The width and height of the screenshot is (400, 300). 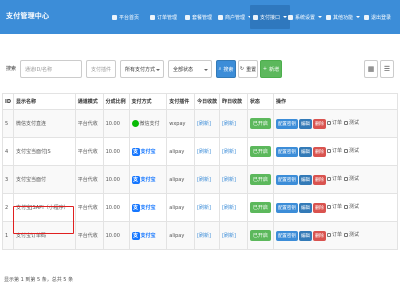 I want to click on nav-payment-interfaces: 支付接口, so click(x=270, y=17).